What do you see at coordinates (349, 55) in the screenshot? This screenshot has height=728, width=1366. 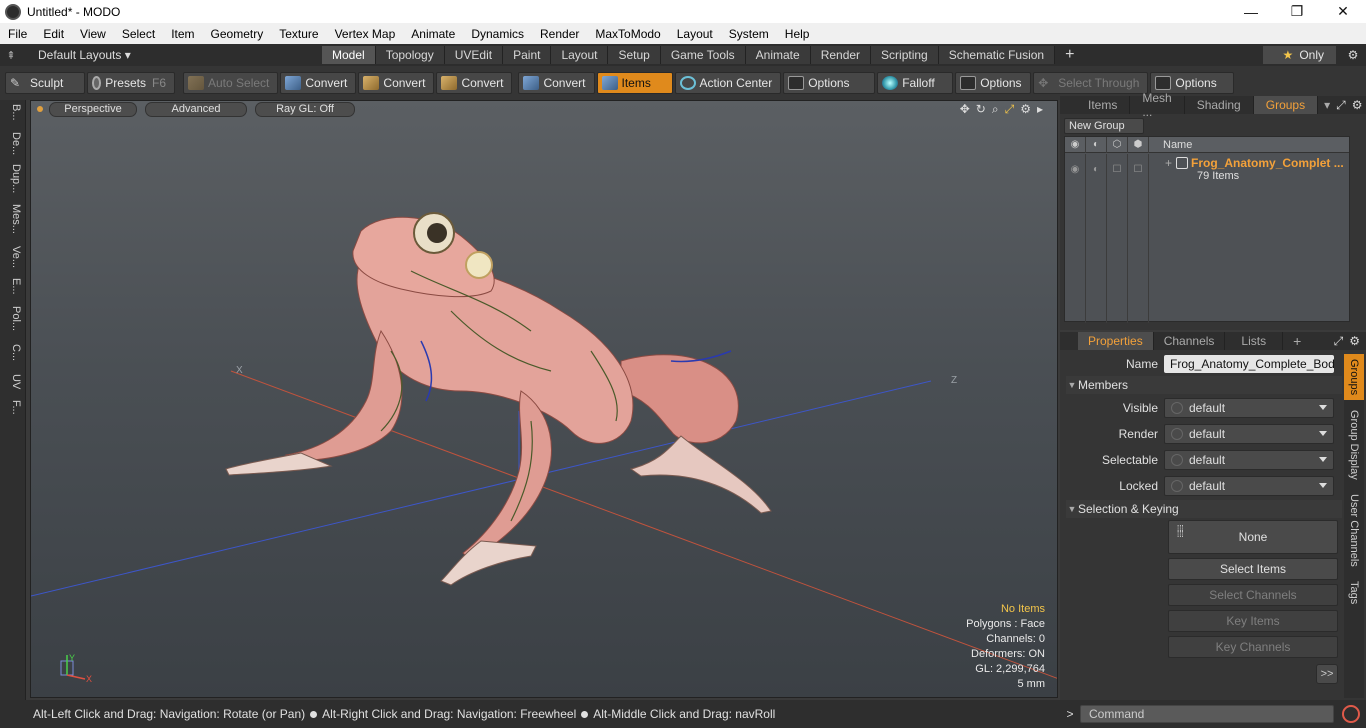 I see `tab-model: Model` at bounding box center [349, 55].